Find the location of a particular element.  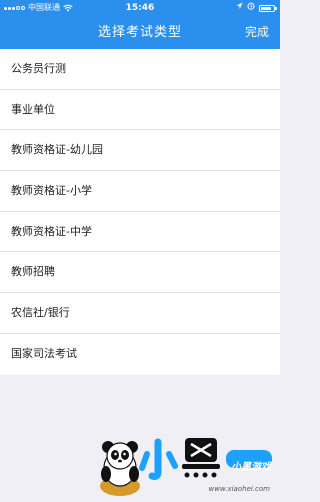

exam-type-item: 教师招聘 is located at coordinates (140, 272).